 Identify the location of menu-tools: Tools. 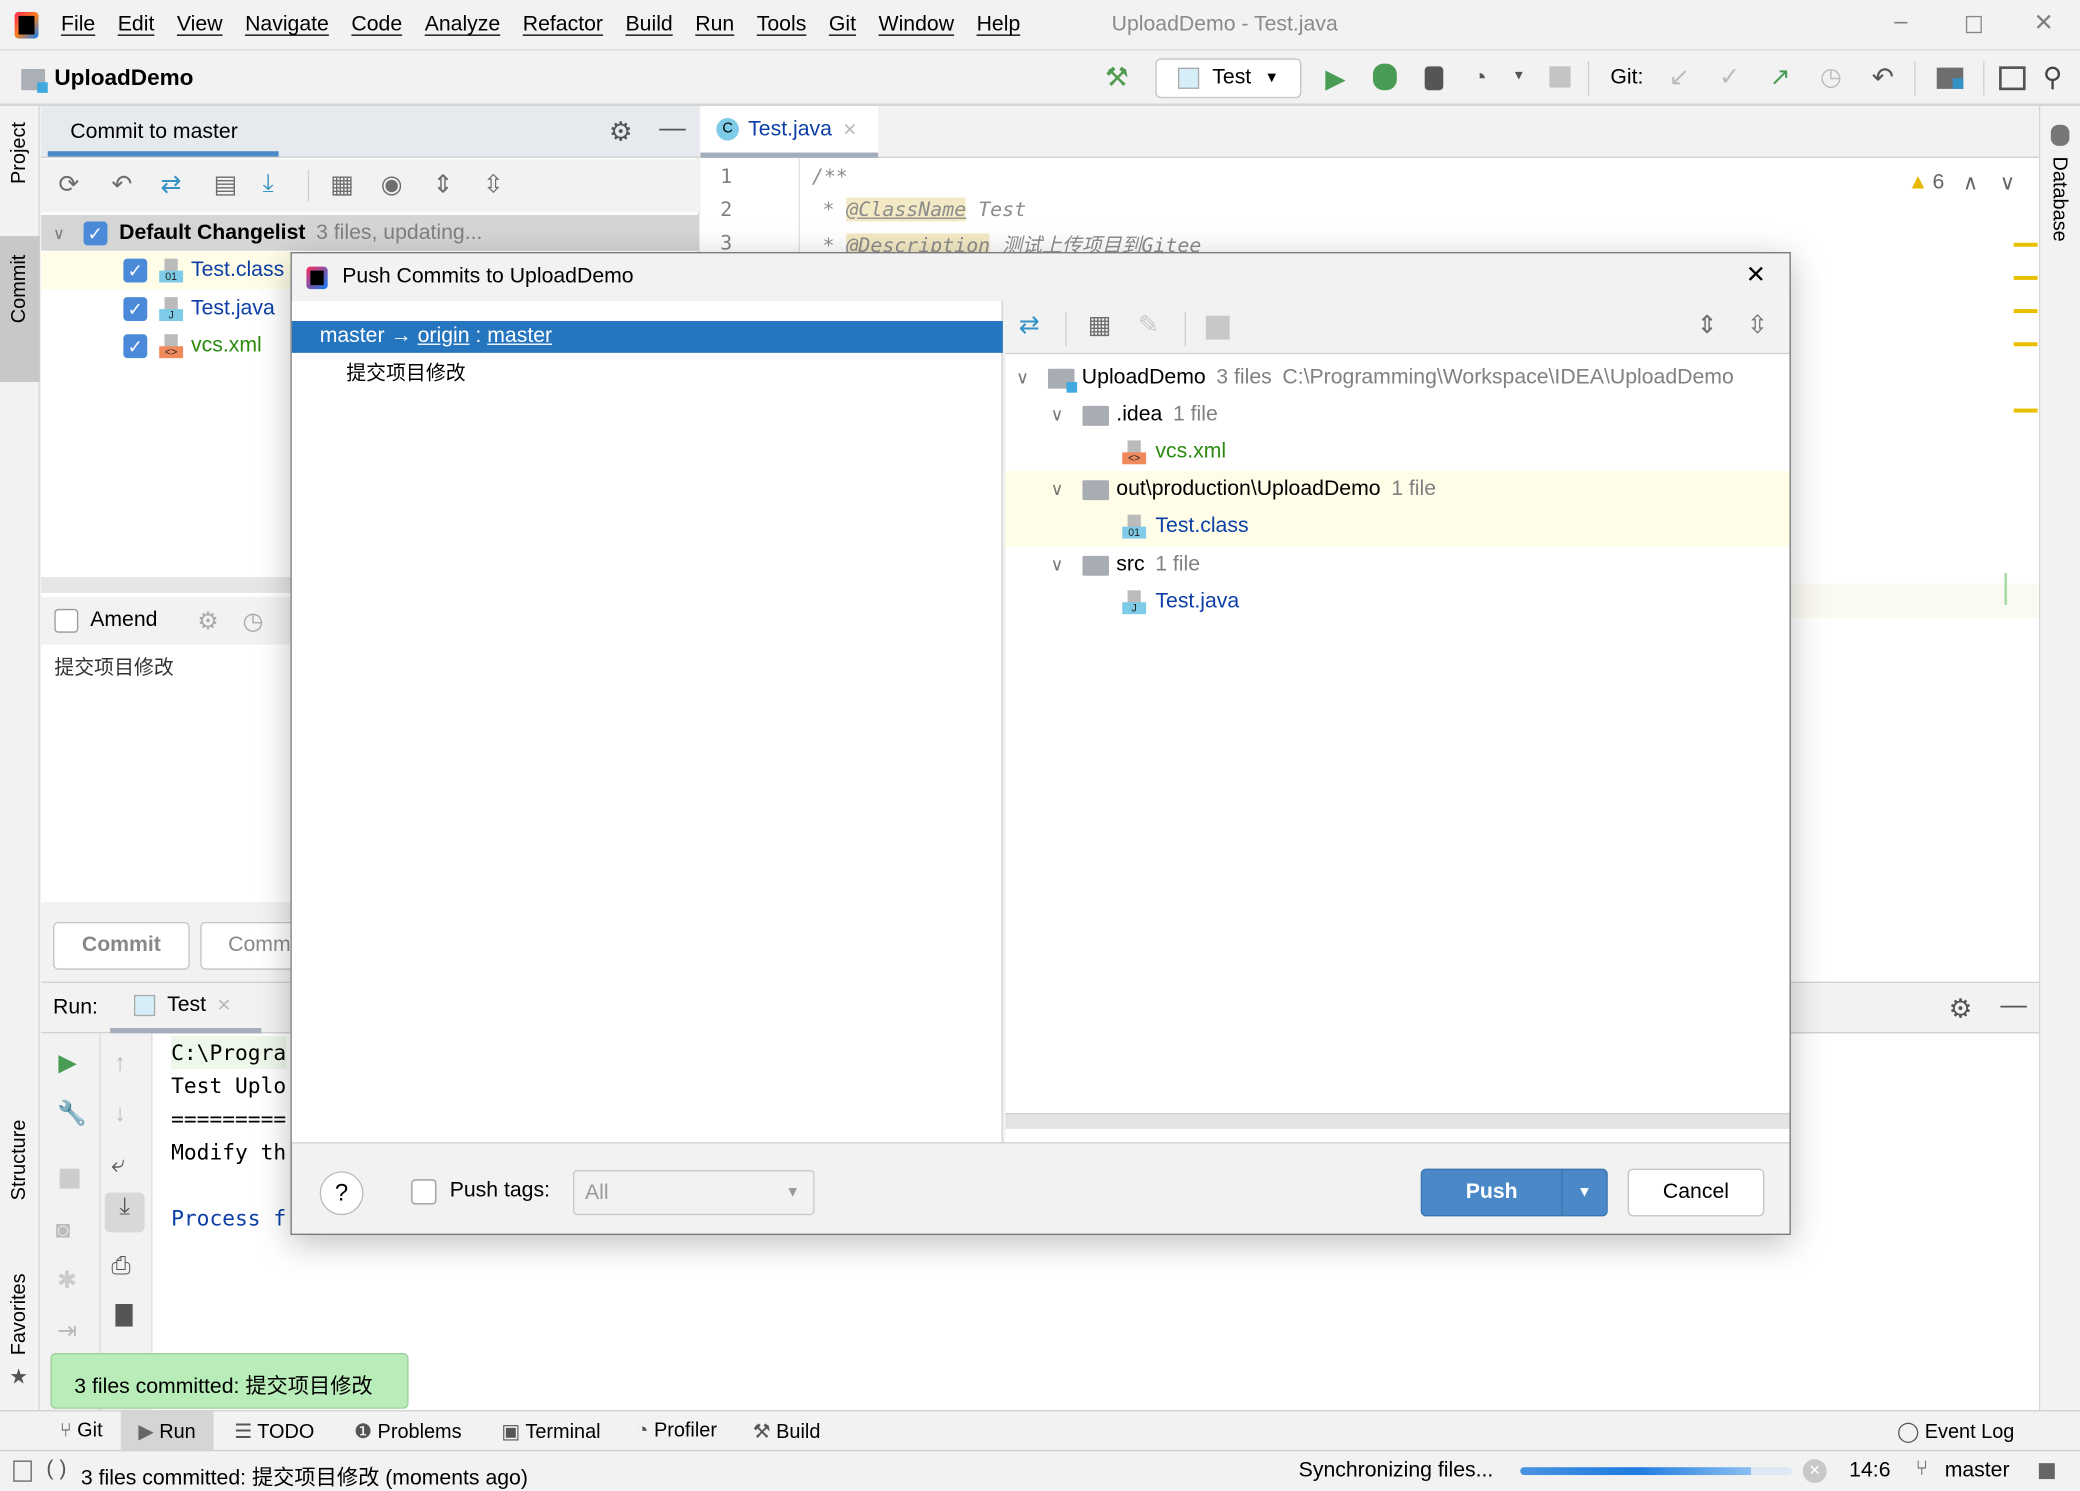
(782, 24).